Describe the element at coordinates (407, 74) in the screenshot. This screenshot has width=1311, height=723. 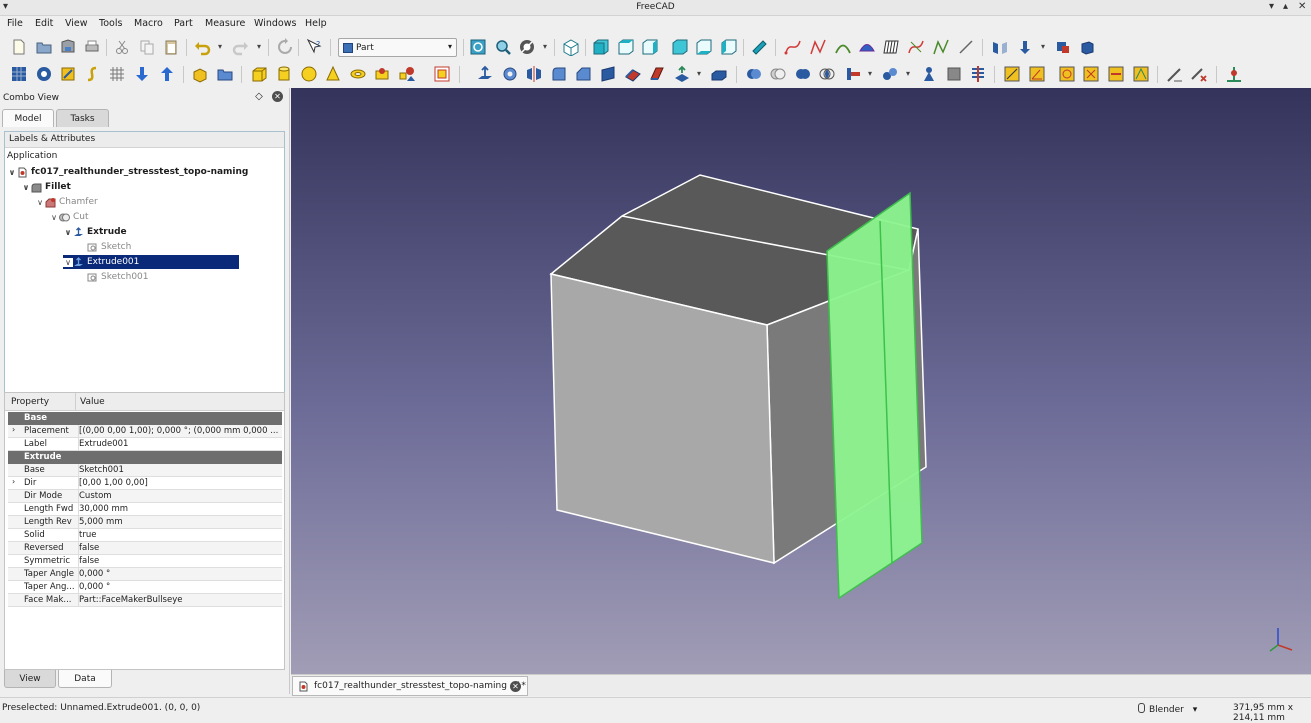
I see `primitives-icon` at that location.